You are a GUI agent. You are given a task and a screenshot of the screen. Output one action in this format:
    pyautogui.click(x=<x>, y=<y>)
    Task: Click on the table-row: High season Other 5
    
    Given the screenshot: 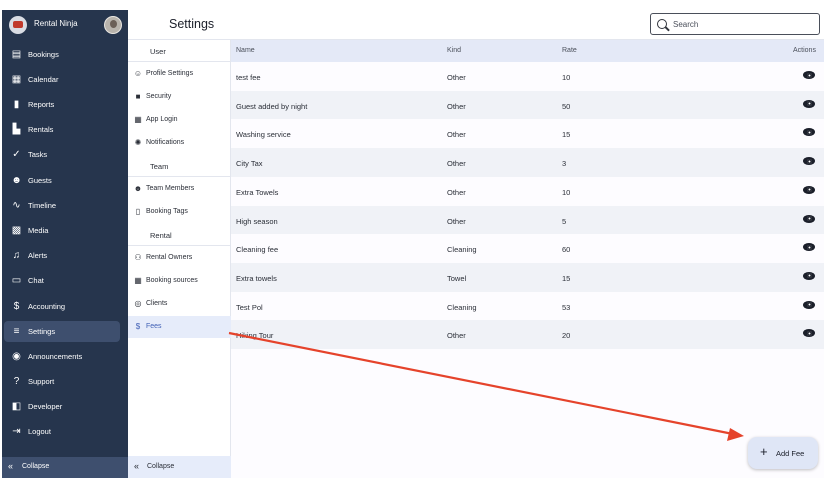 What is the action you would take?
    pyautogui.click(x=527, y=220)
    